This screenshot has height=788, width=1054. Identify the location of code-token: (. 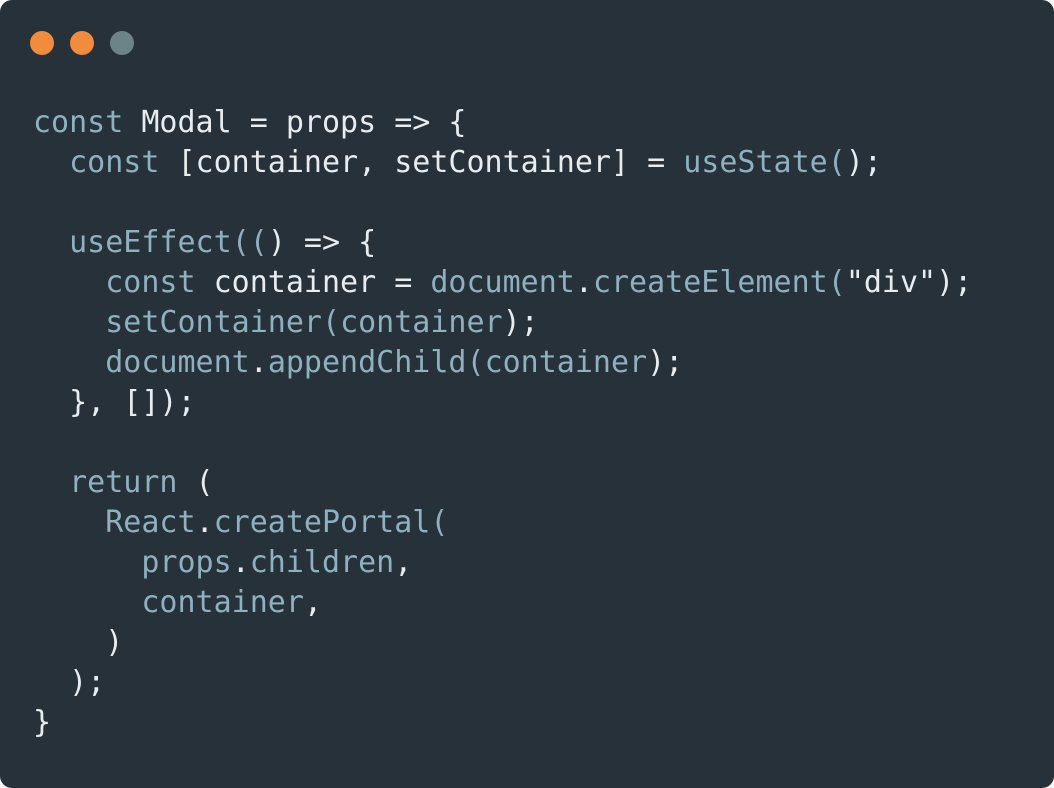
(195, 482).